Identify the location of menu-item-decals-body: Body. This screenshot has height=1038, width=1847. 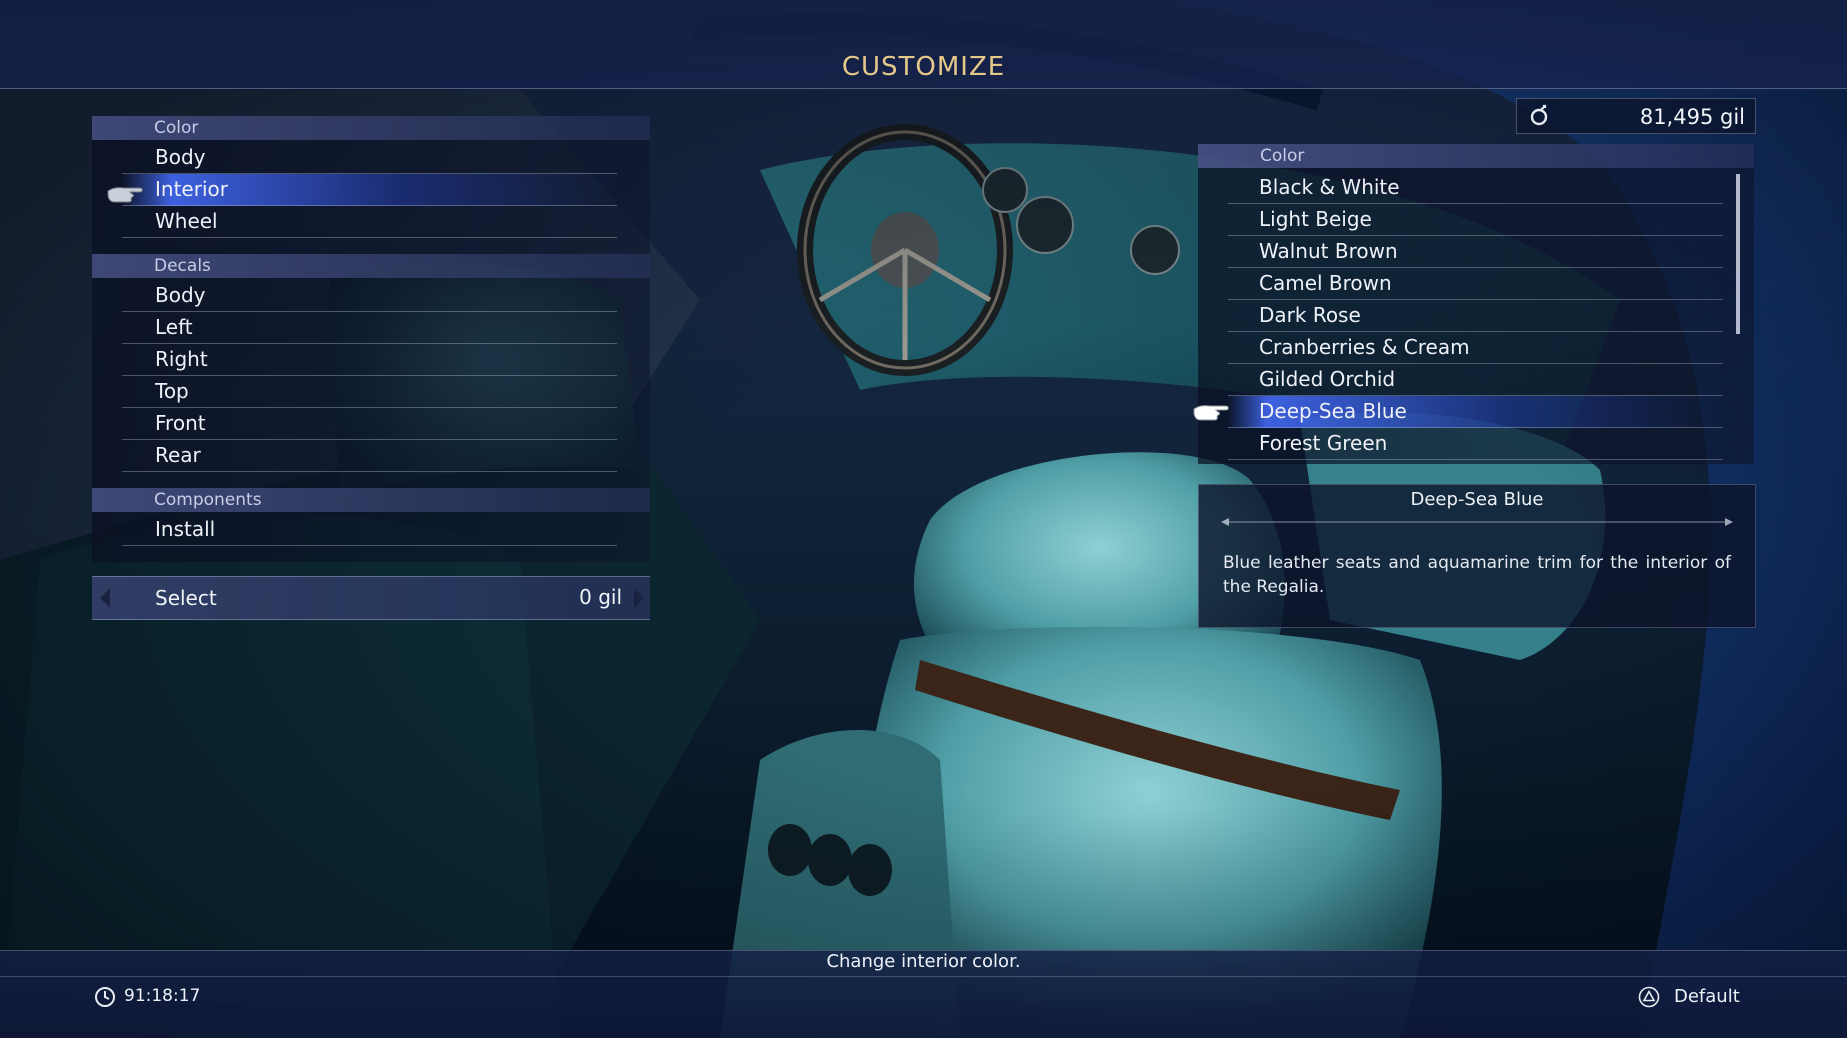
(369, 296).